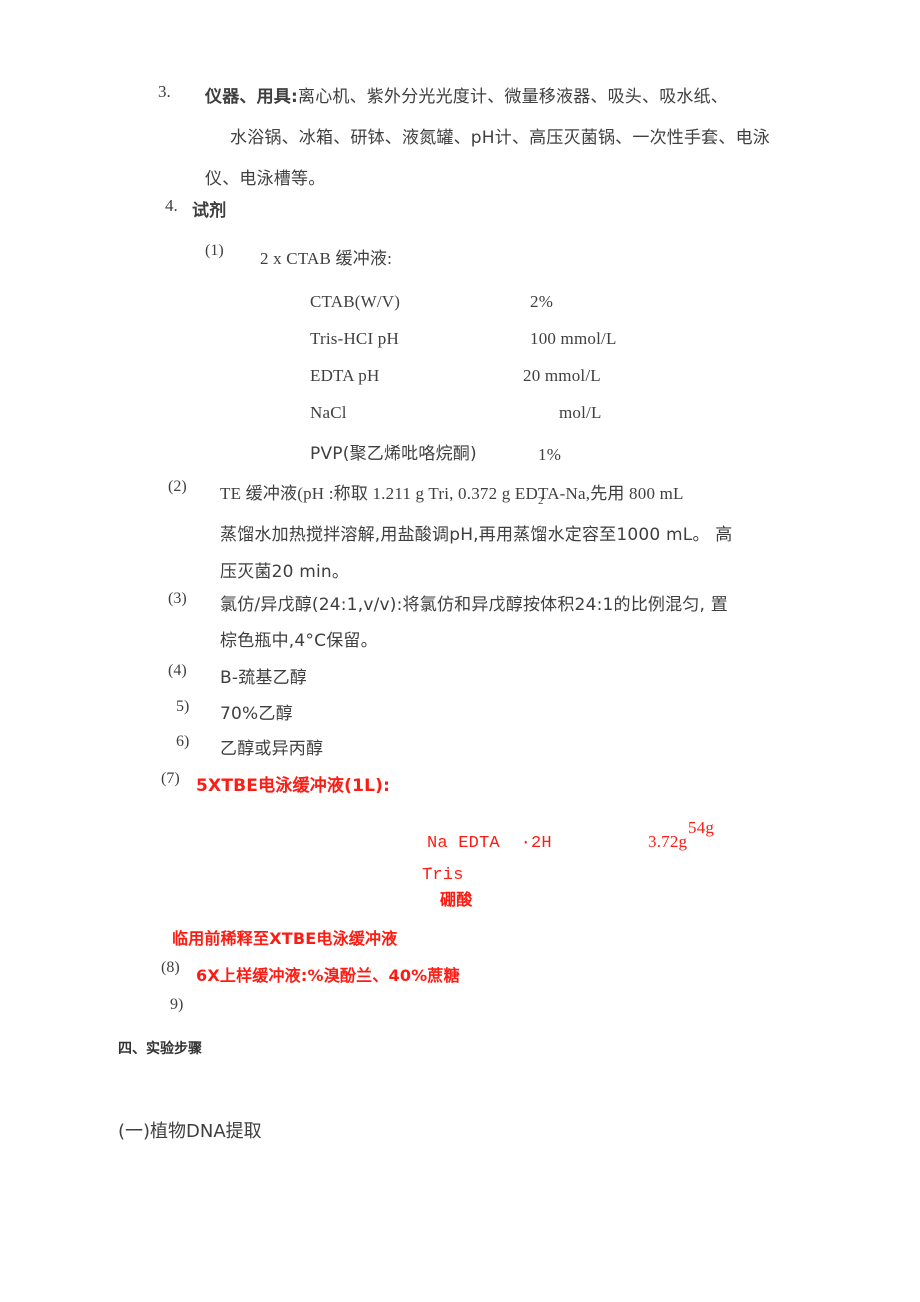 Image resolution: width=920 pixels, height=1302 pixels. Describe the element at coordinates (272, 749) in the screenshot. I see `sub6-text: 乙醇或异丙醇` at that location.